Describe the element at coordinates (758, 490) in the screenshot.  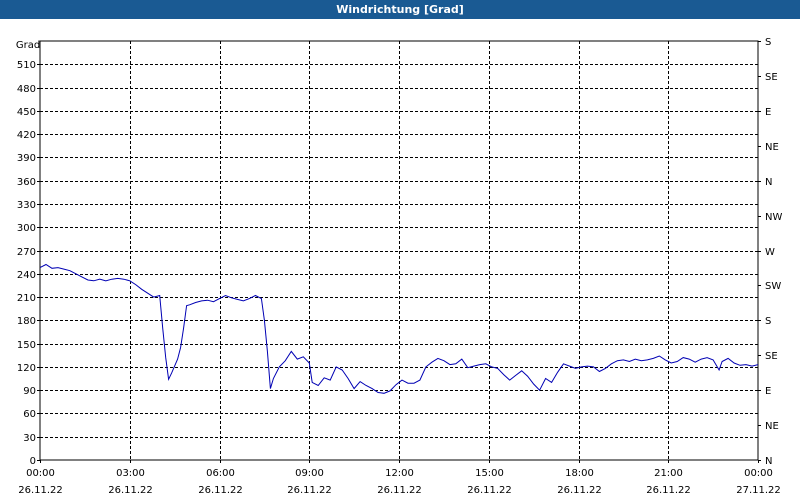
I see `x-tick-date-label: 27.11.22` at that location.